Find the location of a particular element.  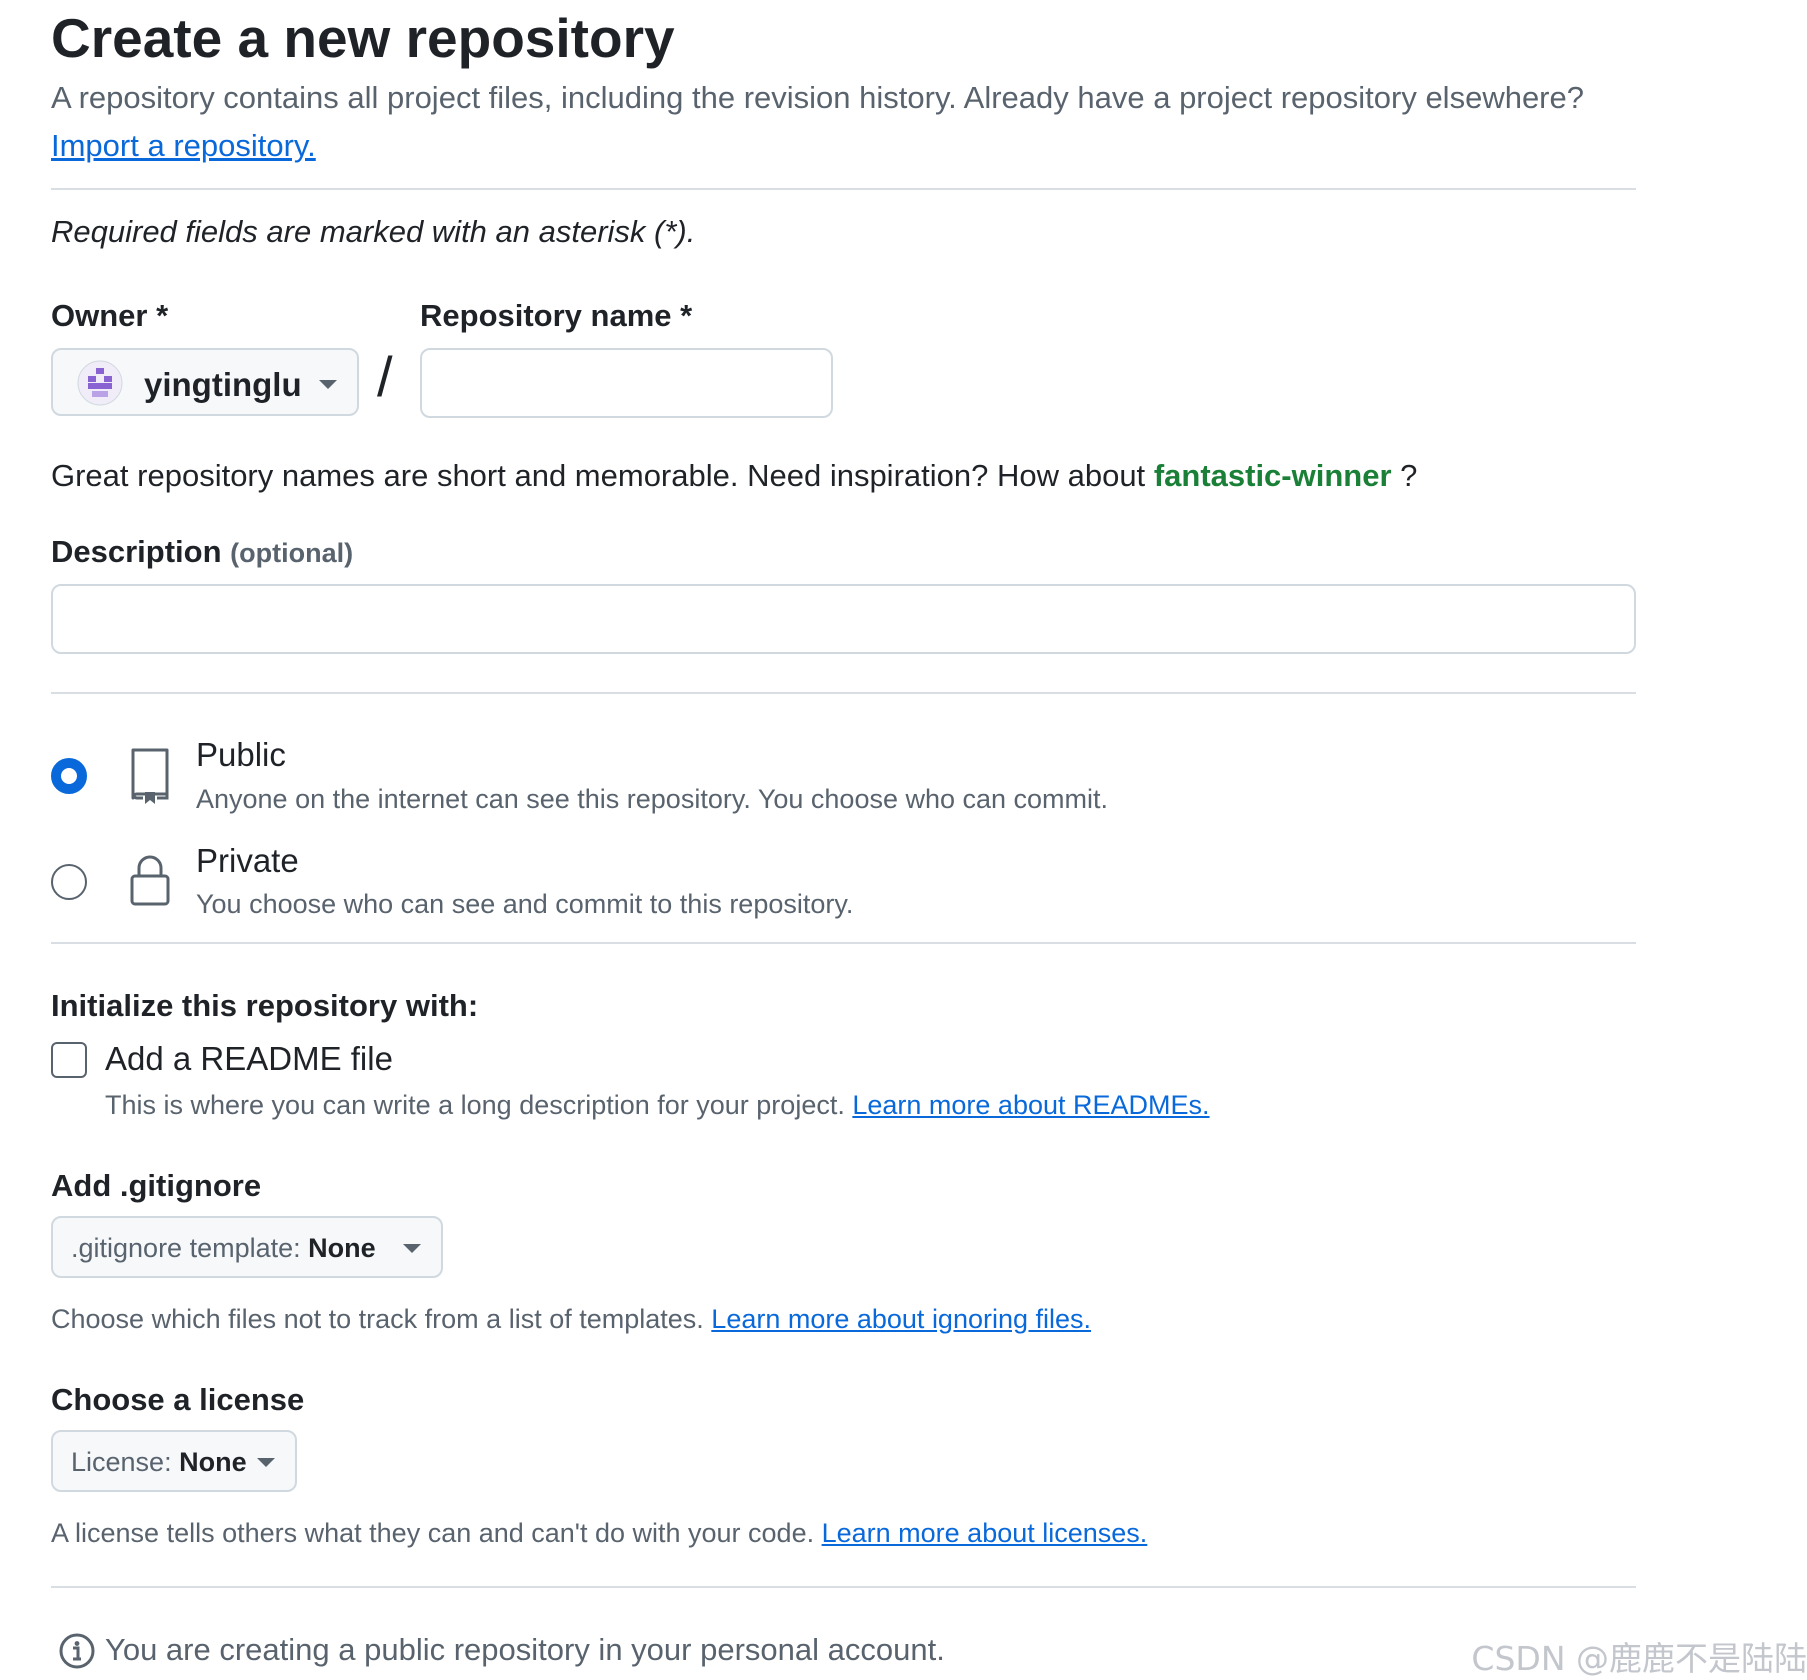

license-section-title: Choose a license is located at coordinates (178, 1399).